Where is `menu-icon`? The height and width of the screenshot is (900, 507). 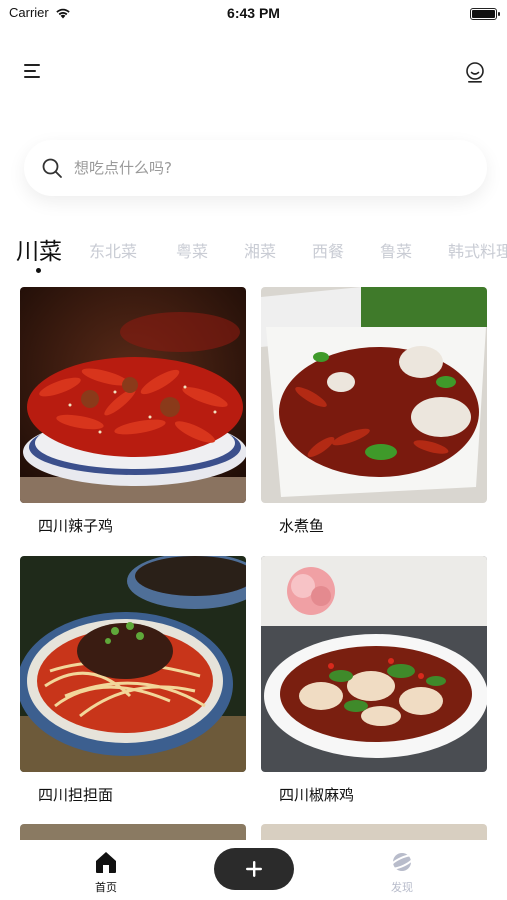 menu-icon is located at coordinates (32, 71).